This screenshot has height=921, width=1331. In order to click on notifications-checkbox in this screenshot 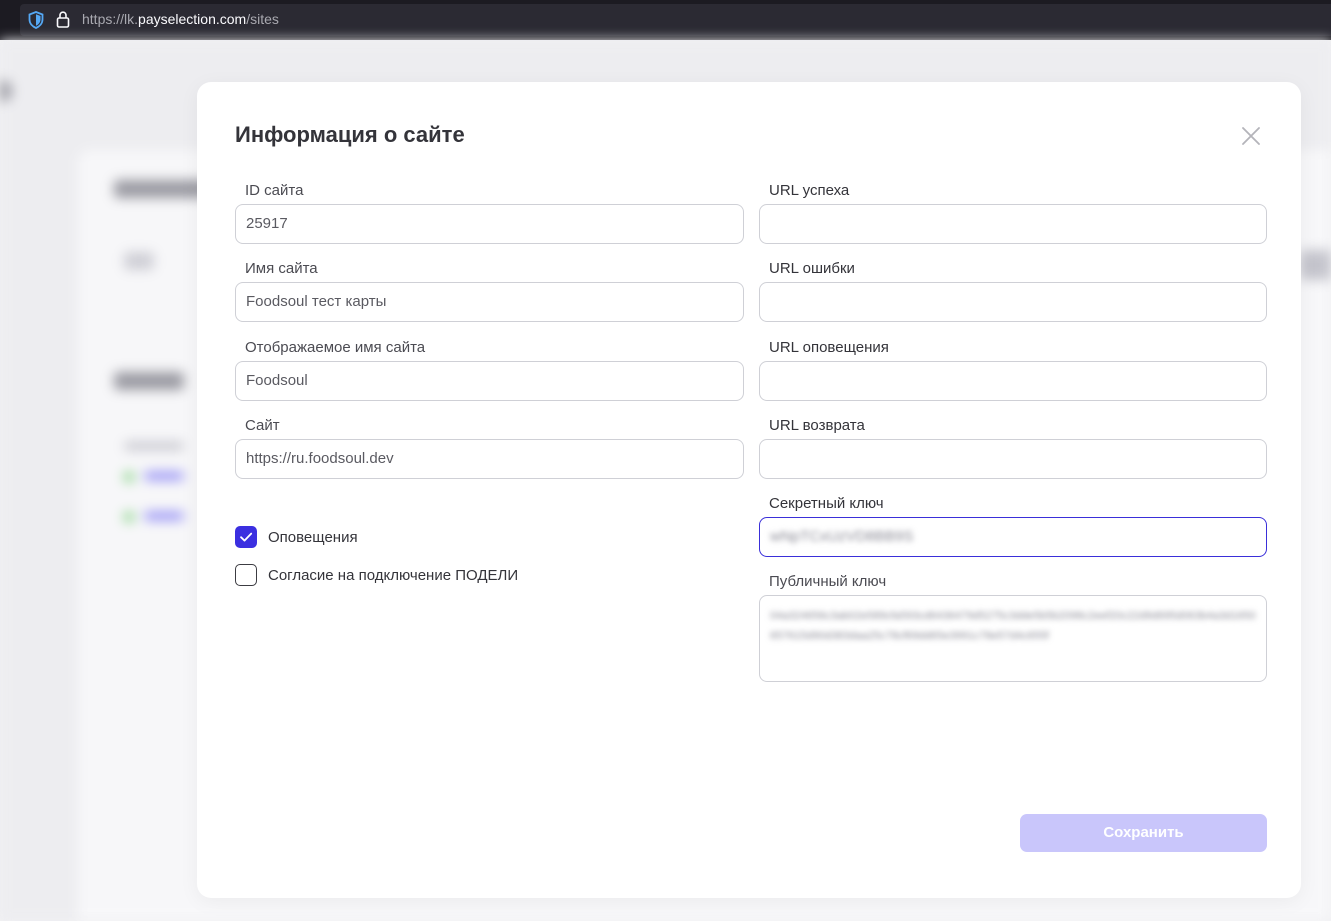, I will do `click(246, 537)`.